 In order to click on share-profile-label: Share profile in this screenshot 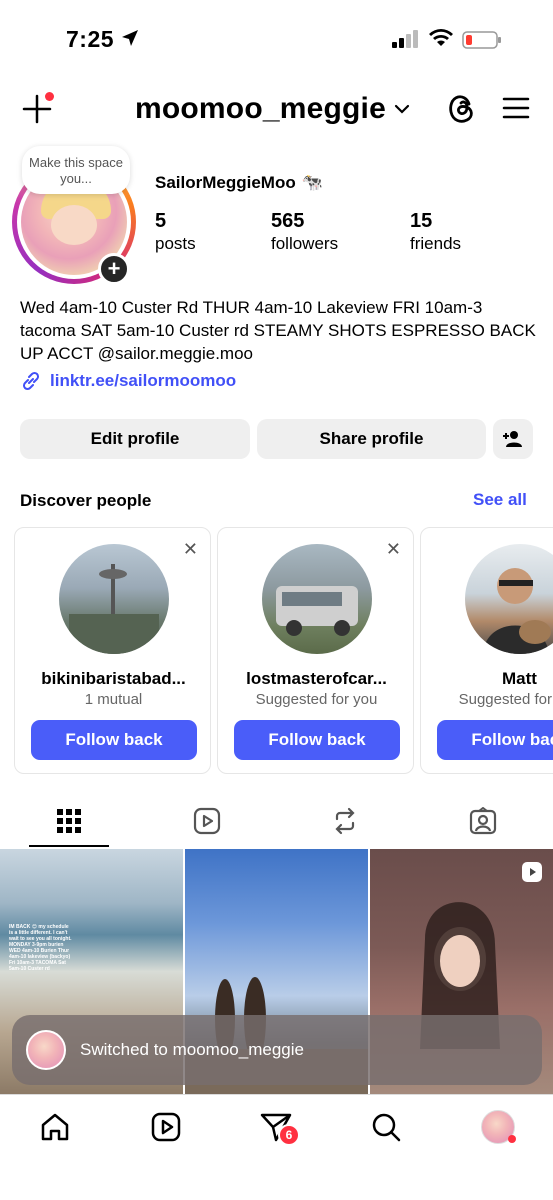, I will do `click(371, 438)`.